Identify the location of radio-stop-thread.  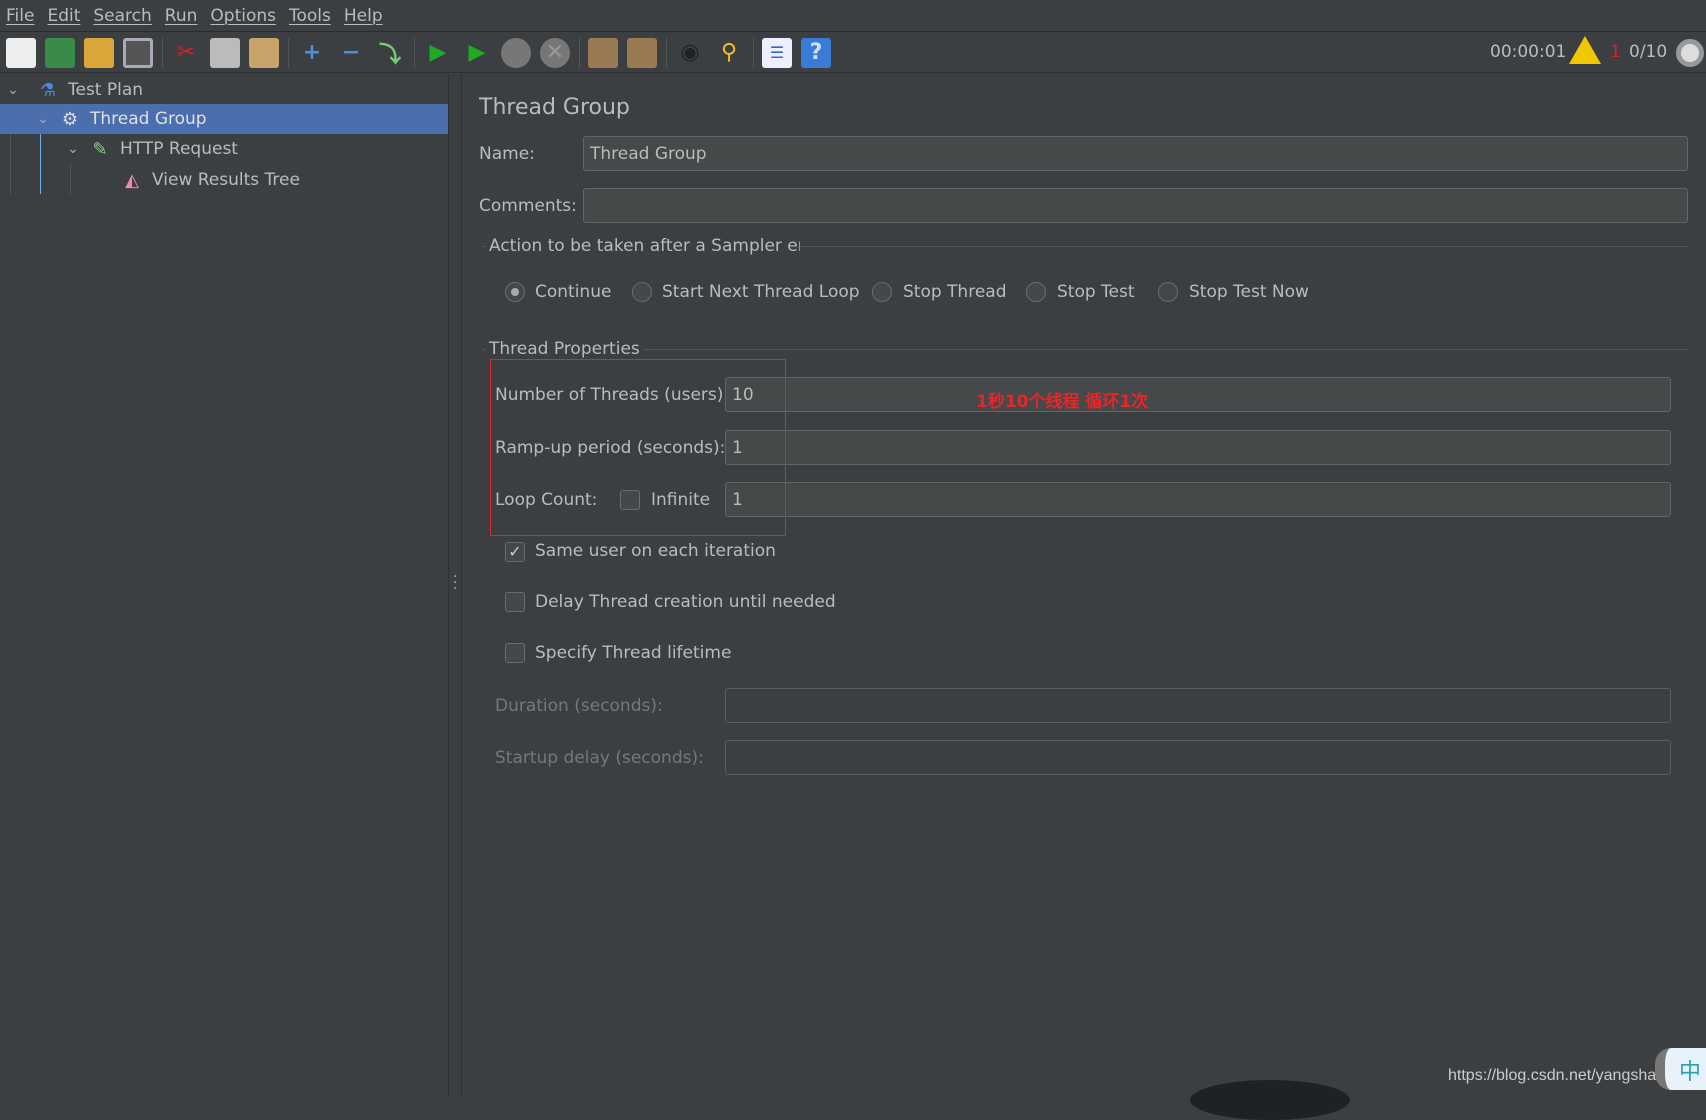
(882, 292).